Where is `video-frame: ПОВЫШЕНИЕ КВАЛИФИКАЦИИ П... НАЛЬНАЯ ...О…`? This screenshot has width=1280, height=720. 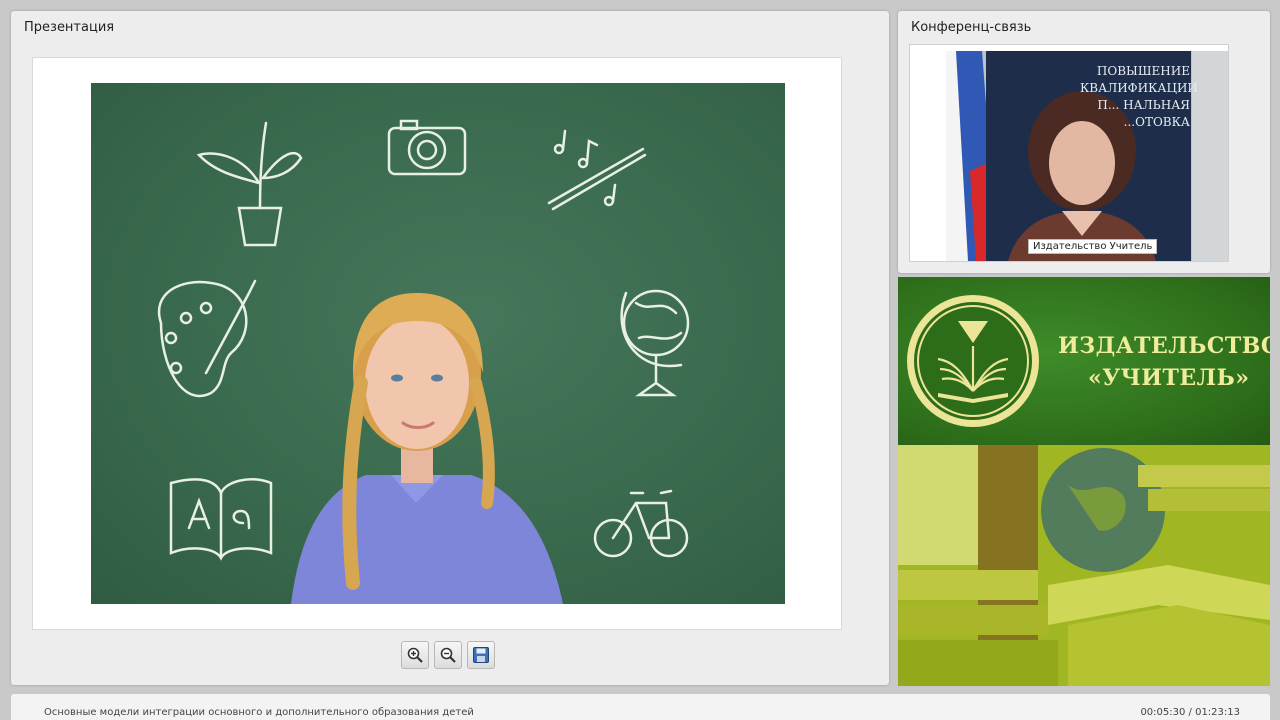
video-frame: ПОВЫШЕНИЕ КВАЛИФИКАЦИИ П... НАЛЬНАЯ ...О… is located at coordinates (1069, 153).